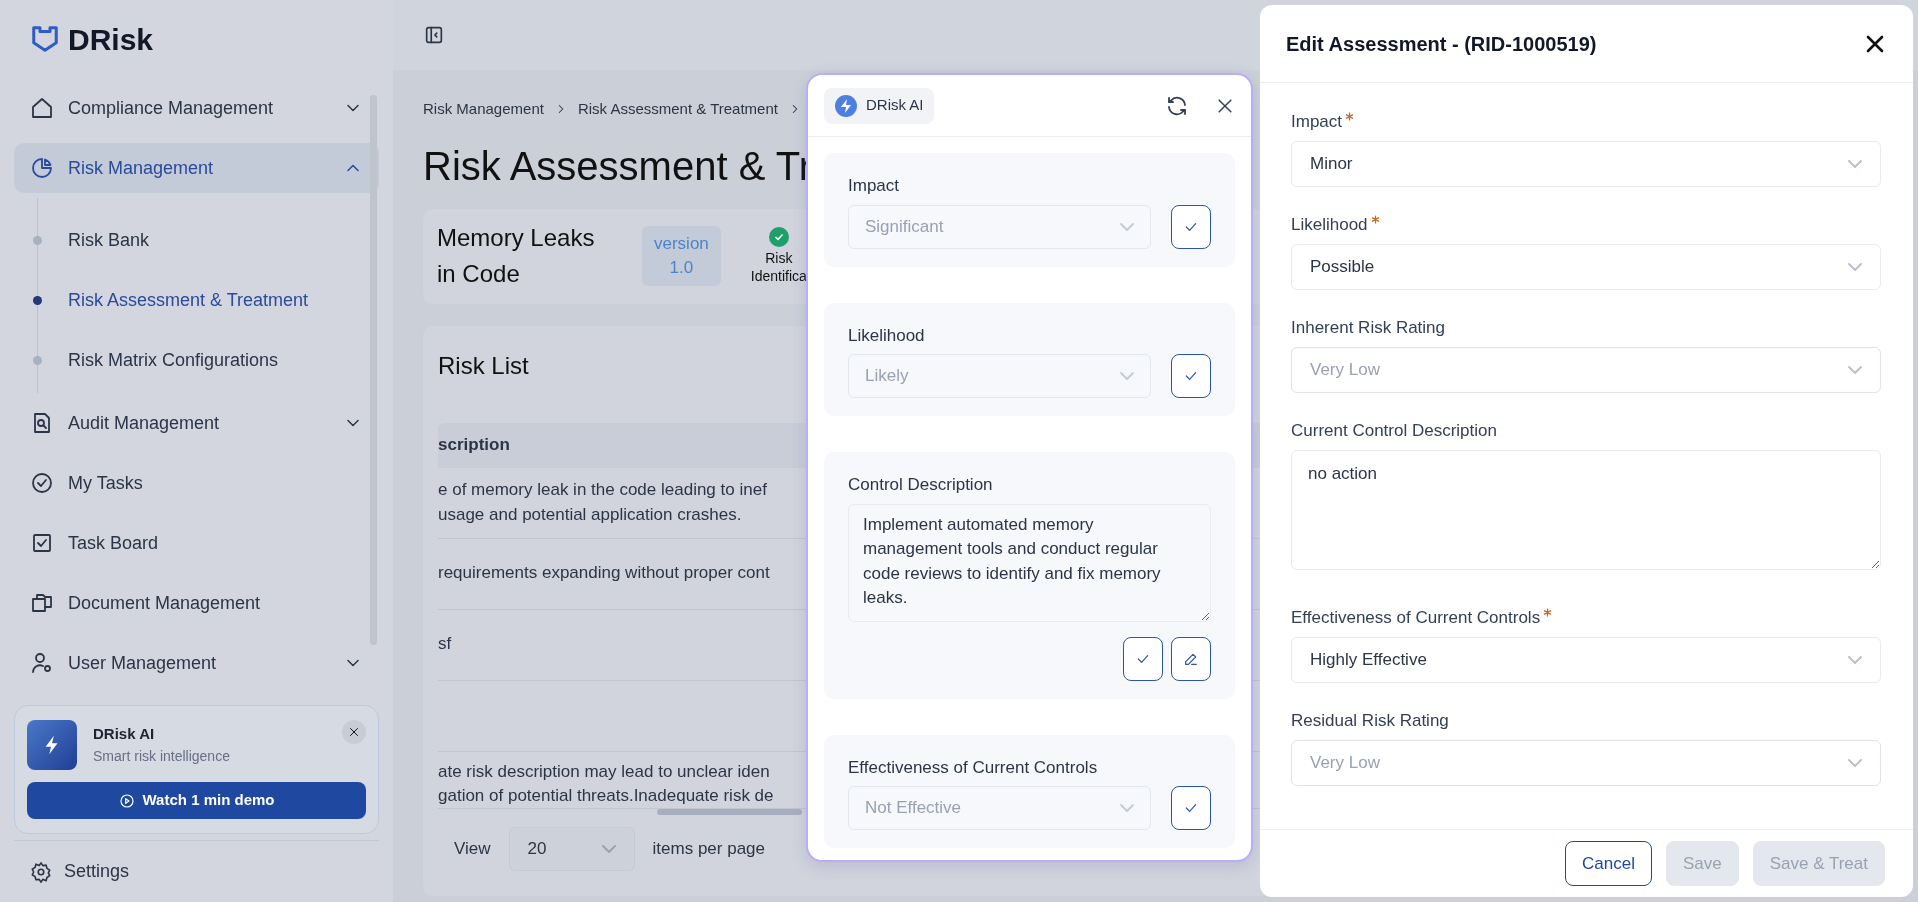 Image resolution: width=1918 pixels, height=902 pixels. I want to click on table-cell-text: gation of potential threats.Inadequate risk de, so click(606, 796).